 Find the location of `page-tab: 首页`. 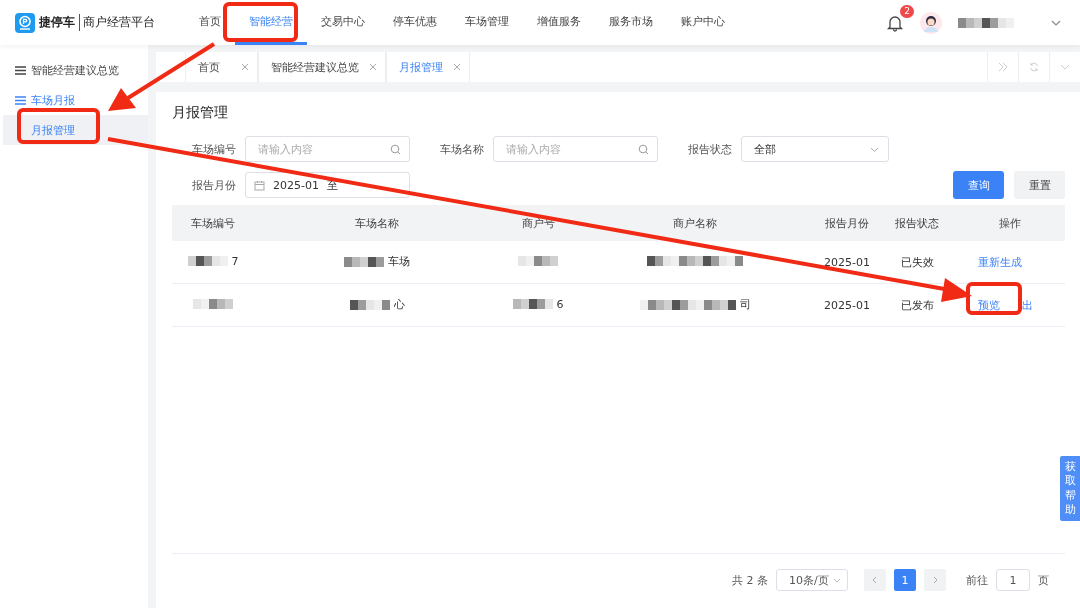

page-tab: 首页 is located at coordinates (221, 67).